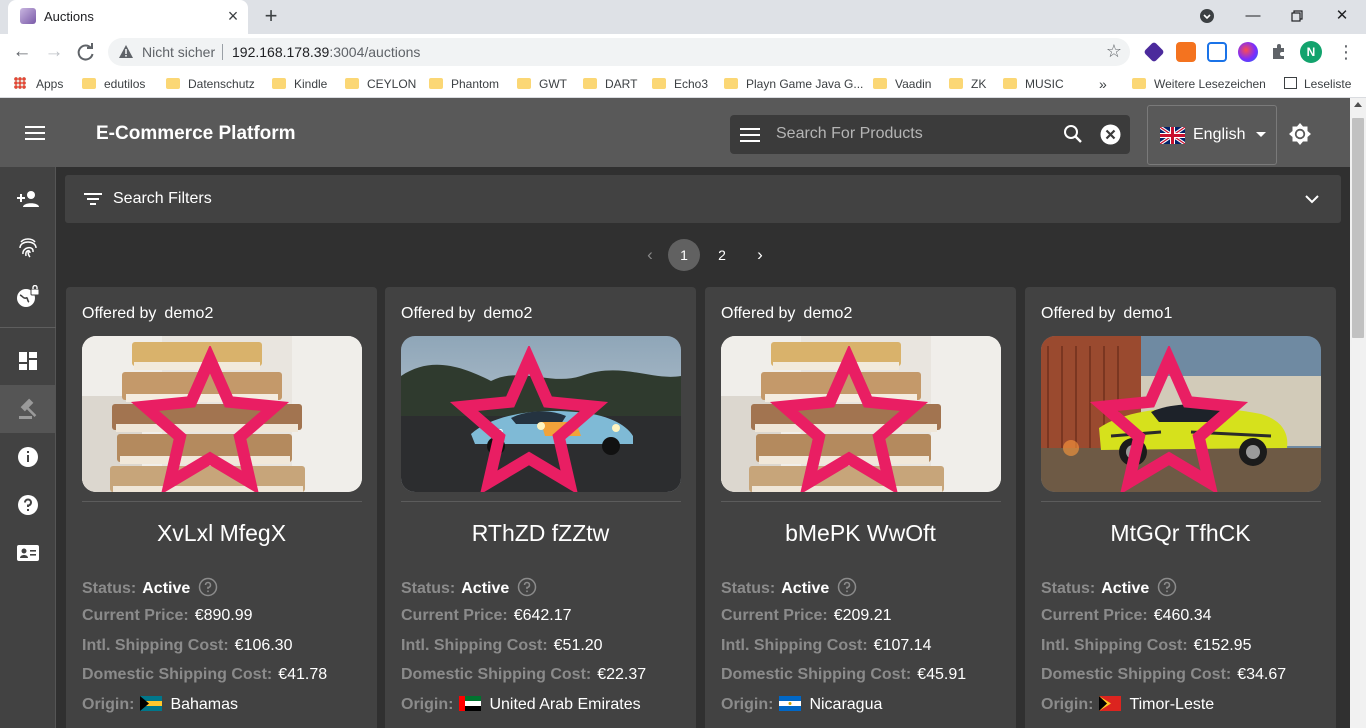  I want to click on nav-help, so click(28, 505).